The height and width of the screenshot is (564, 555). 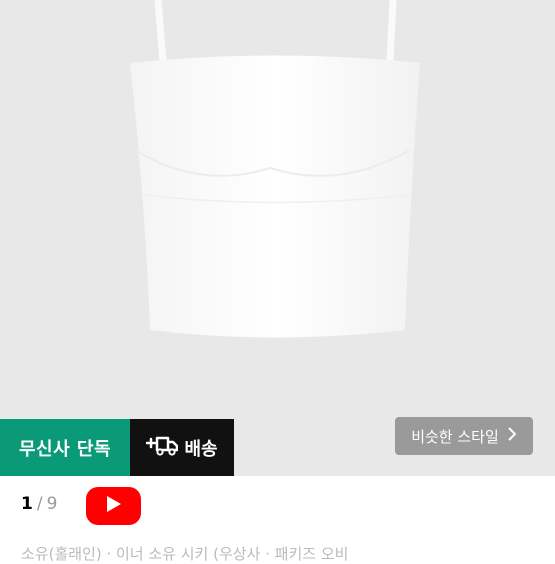 What do you see at coordinates (27, 504) in the screenshot?
I see `pager-current: 1` at bounding box center [27, 504].